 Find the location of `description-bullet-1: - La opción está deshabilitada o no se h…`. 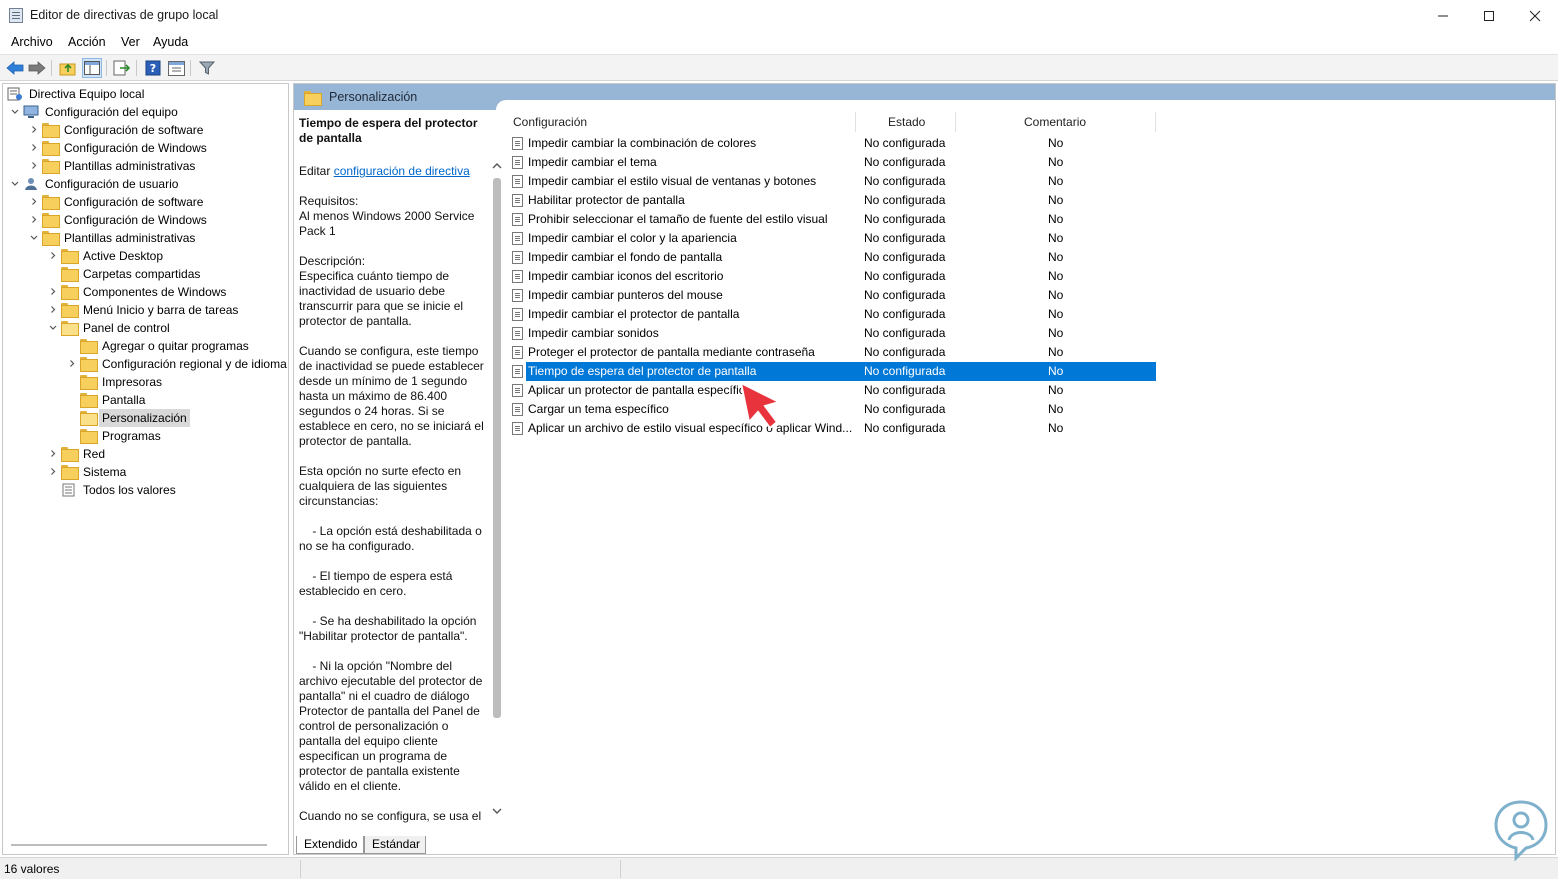

description-bullet-1: - La opción está deshabilitada o no se h… is located at coordinates (392, 538).